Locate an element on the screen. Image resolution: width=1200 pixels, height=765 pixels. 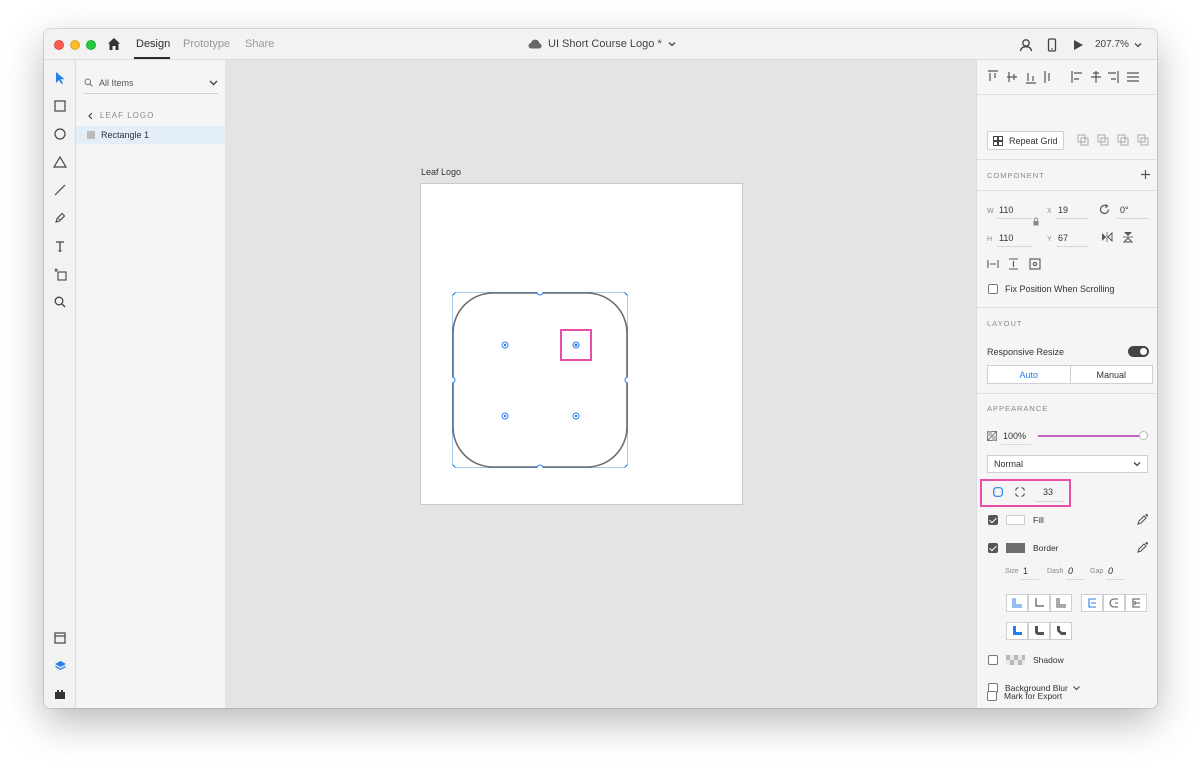
flip-vertical-icon is located at coordinates (1128, 237).